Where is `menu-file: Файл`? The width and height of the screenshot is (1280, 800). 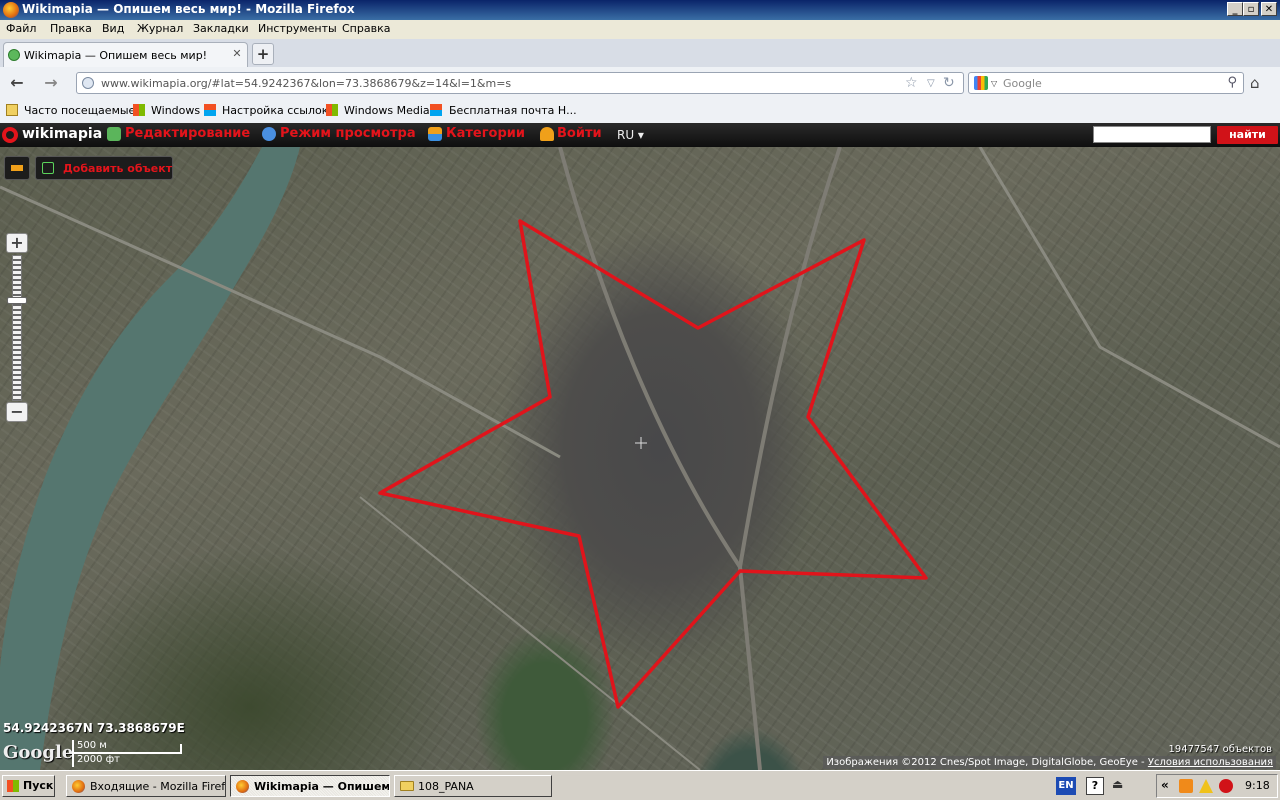
menu-file: Файл is located at coordinates (21, 28).